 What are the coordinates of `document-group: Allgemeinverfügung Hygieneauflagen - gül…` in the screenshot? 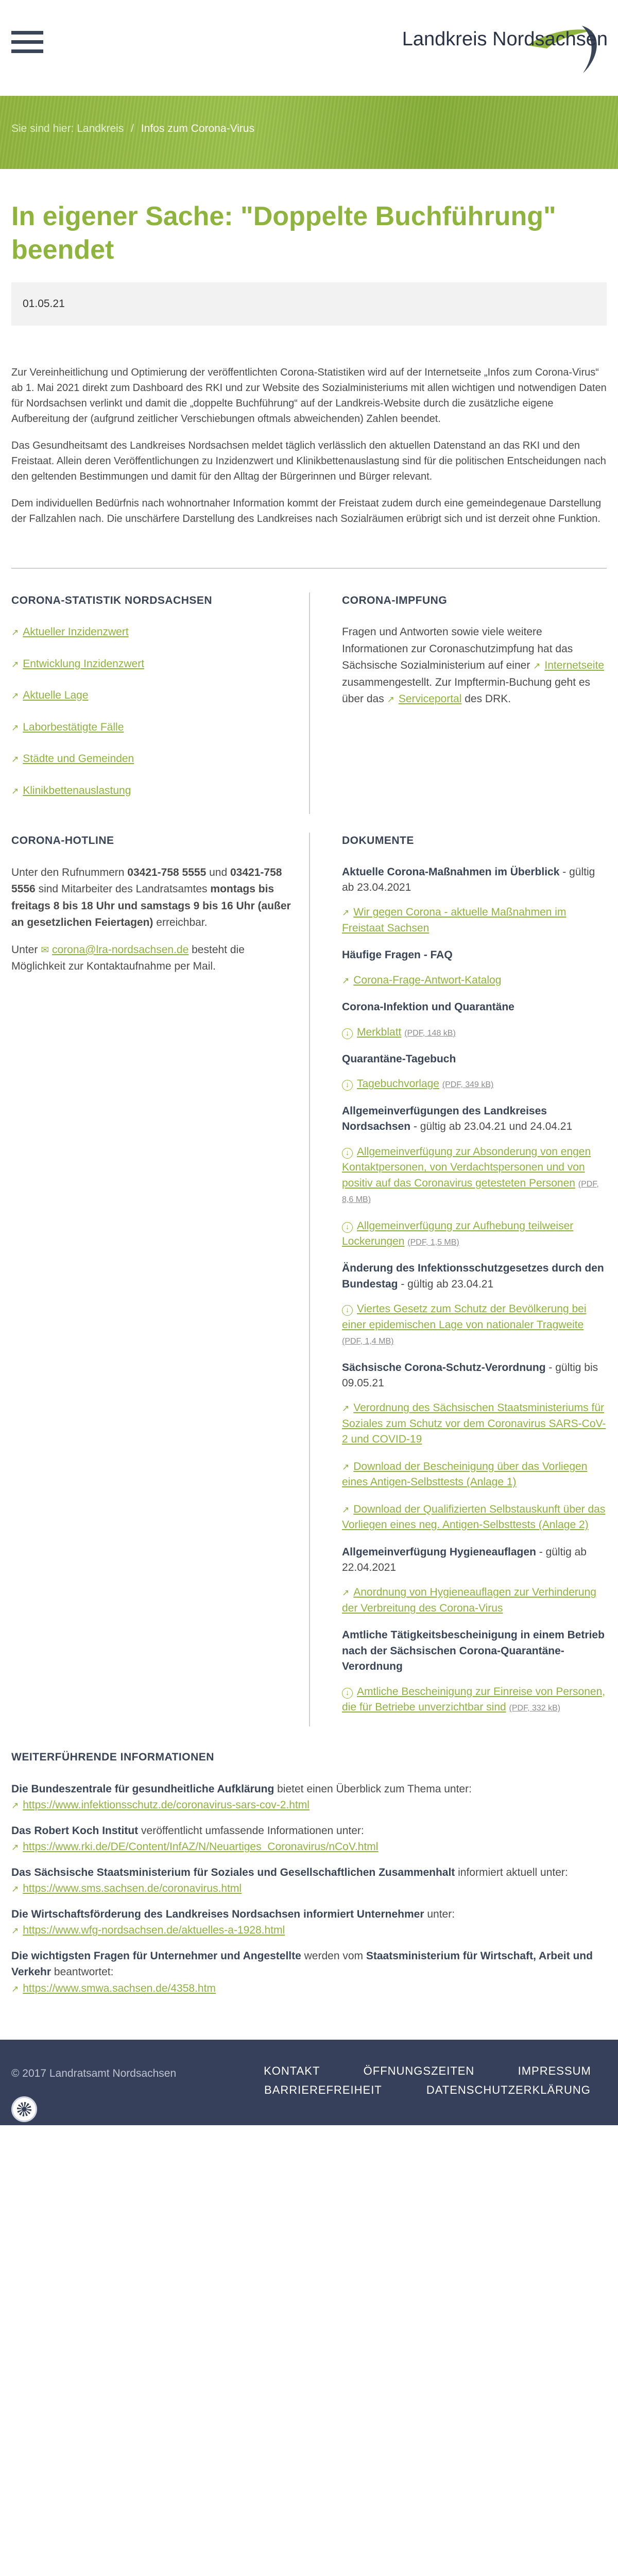 It's located at (475, 1581).